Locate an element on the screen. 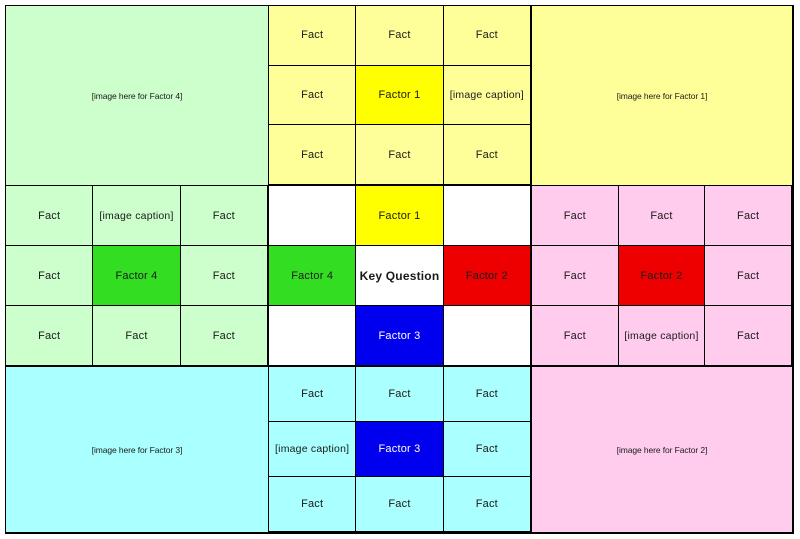 The width and height of the screenshot is (800, 539). key-question-cell-label: Key Question is located at coordinates (399, 275).